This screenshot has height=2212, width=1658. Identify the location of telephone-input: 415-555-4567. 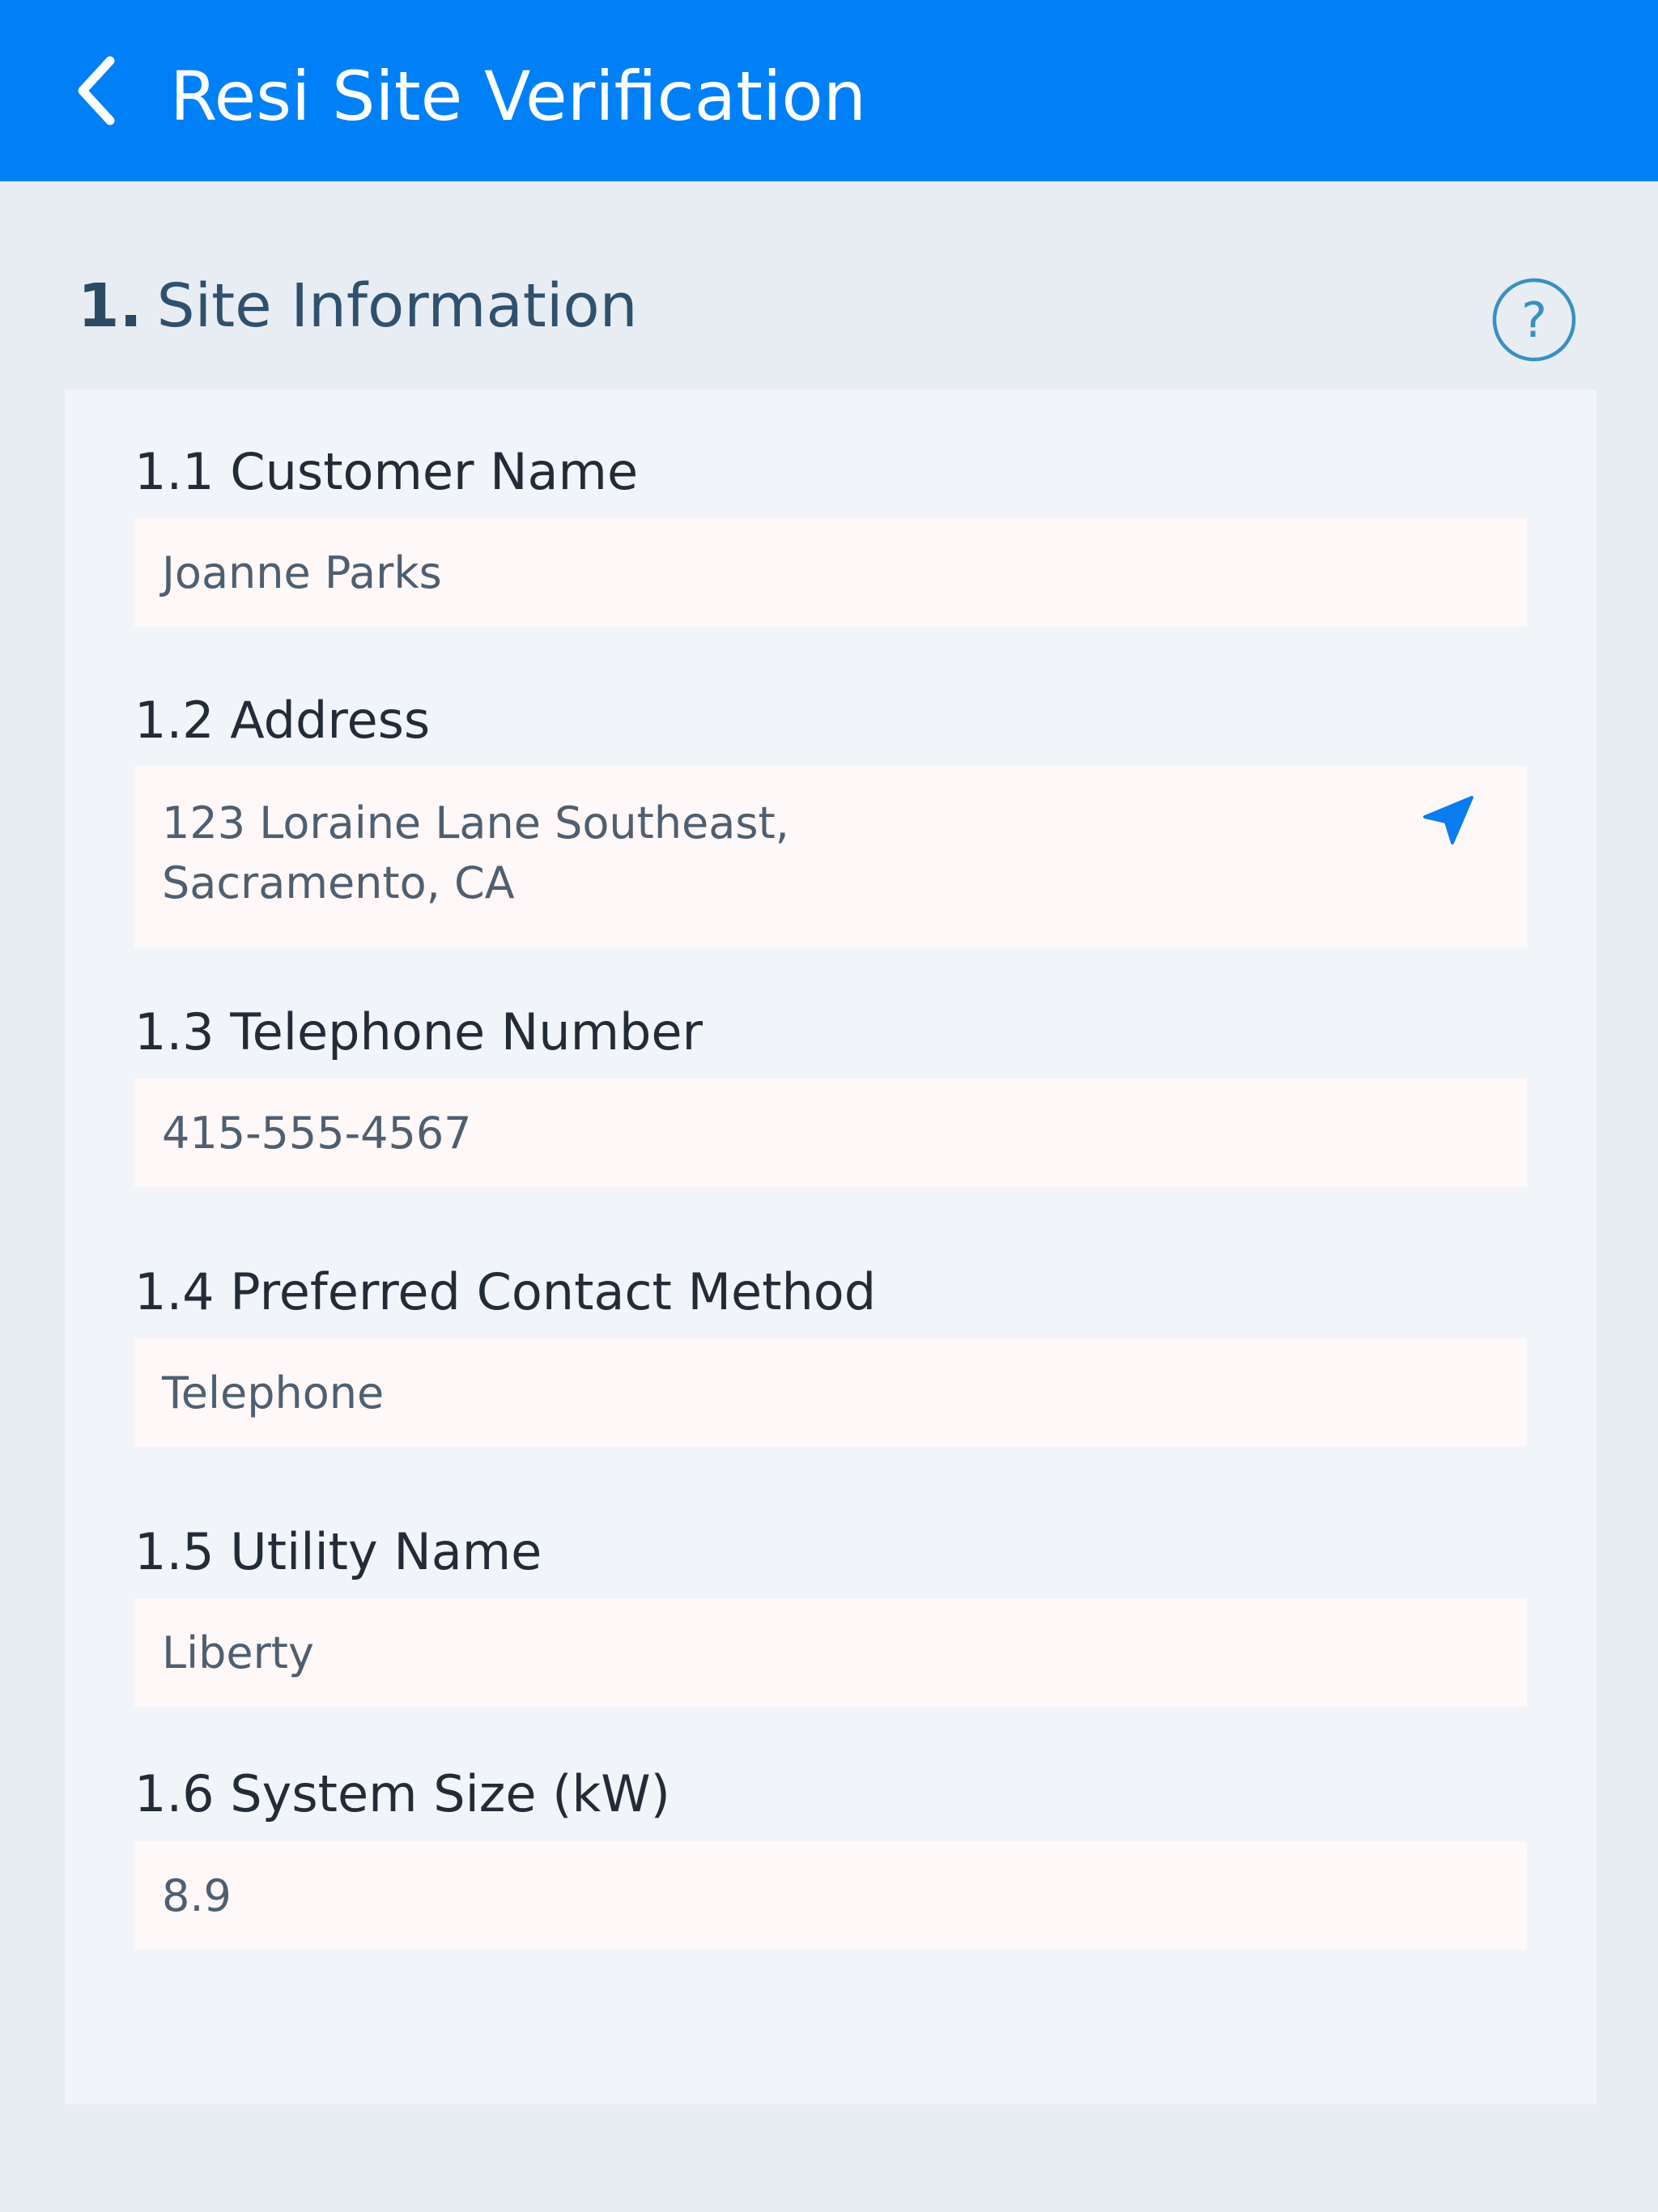
(830, 1132).